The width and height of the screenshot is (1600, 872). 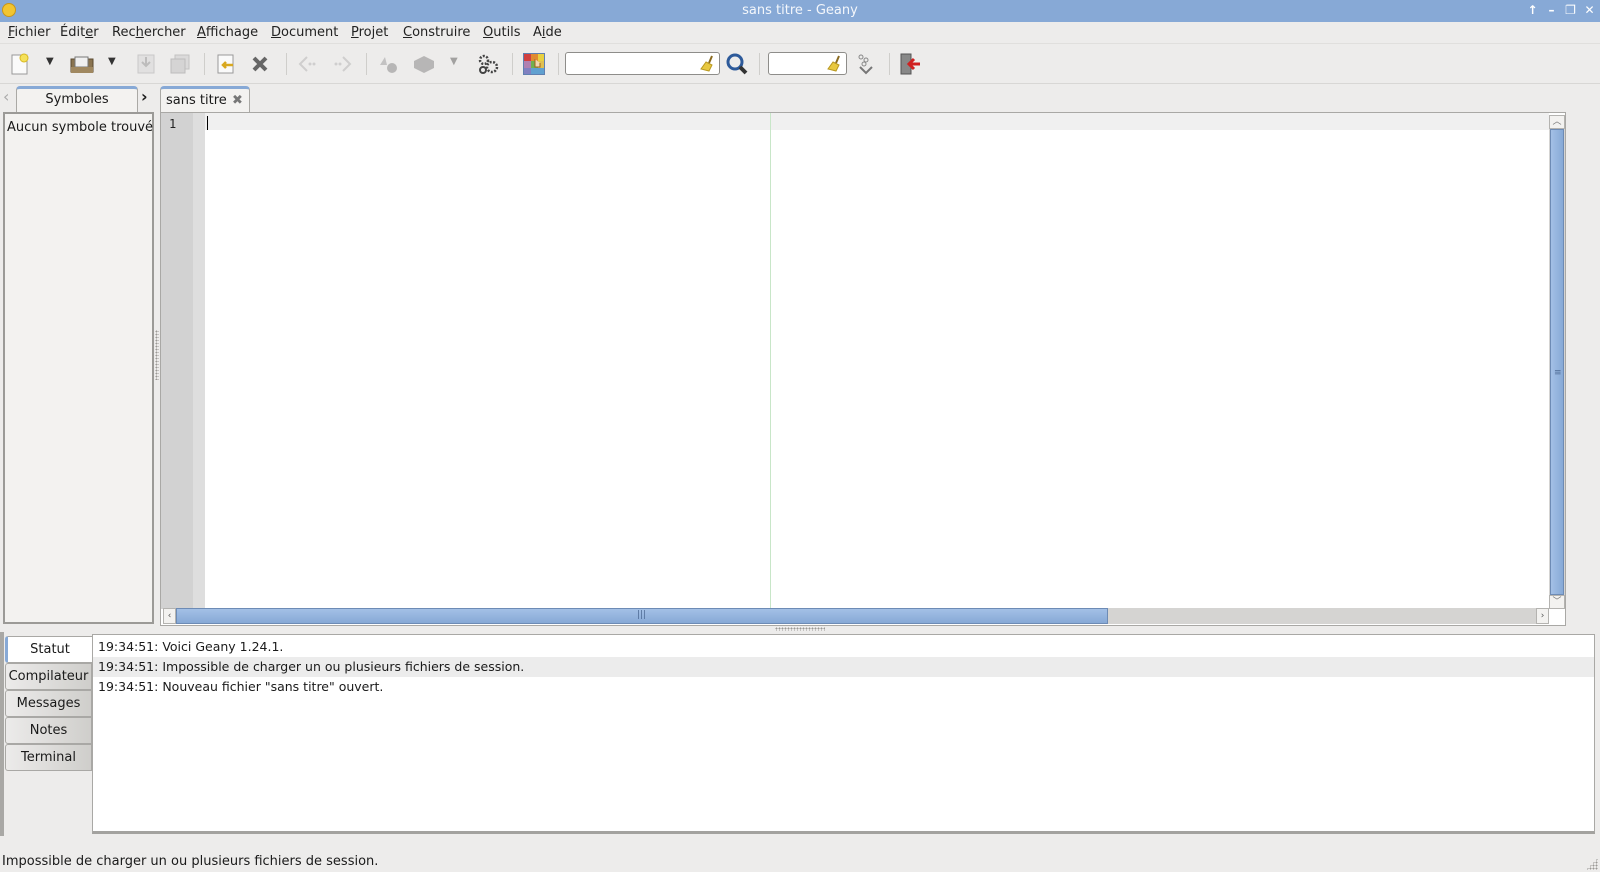 I want to click on save-icon, so click(x=146, y=64).